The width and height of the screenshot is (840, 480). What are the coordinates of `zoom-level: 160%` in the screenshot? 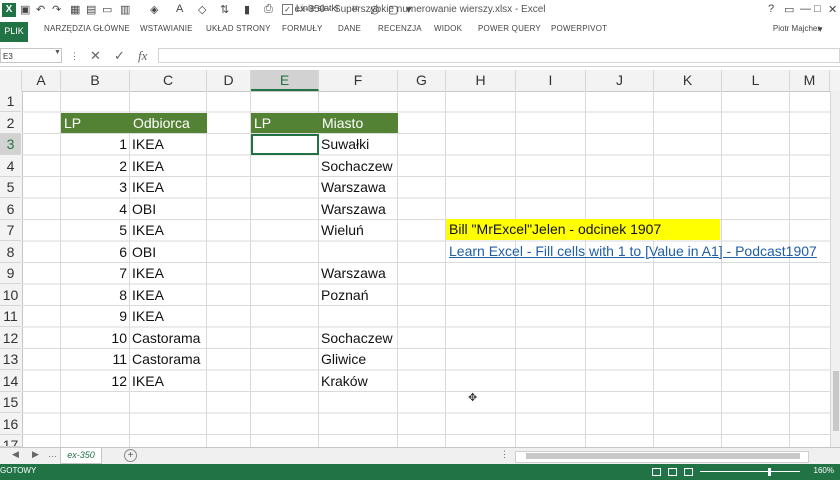 It's located at (824, 470).